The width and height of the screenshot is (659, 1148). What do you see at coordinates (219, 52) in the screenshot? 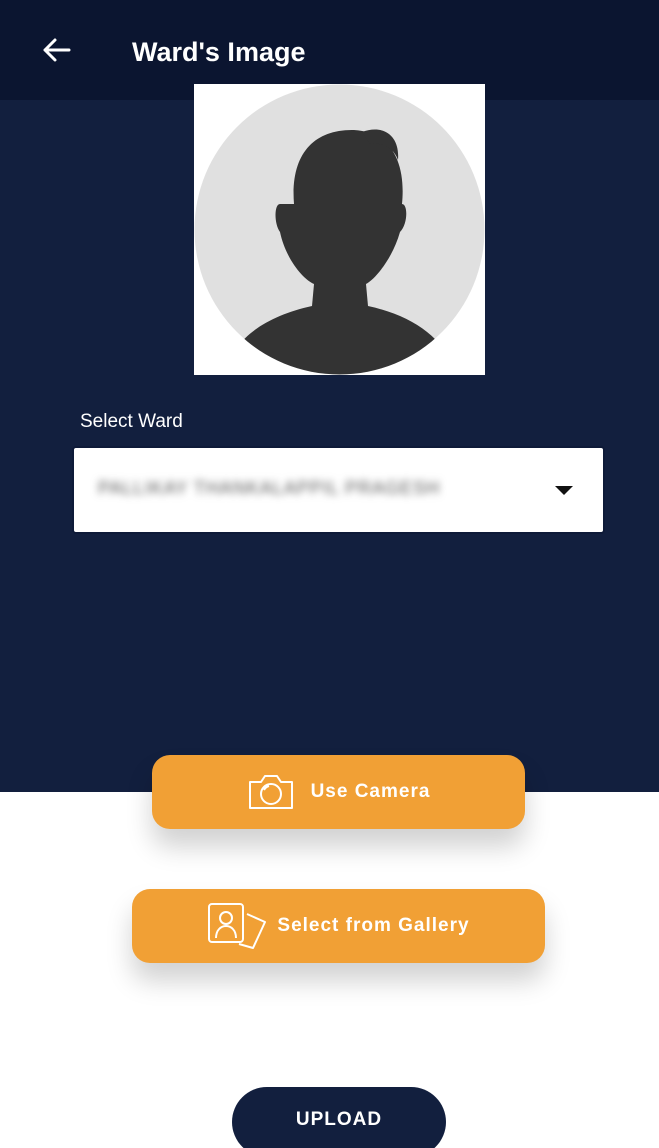
I see `page-title: Ward's Image` at bounding box center [219, 52].